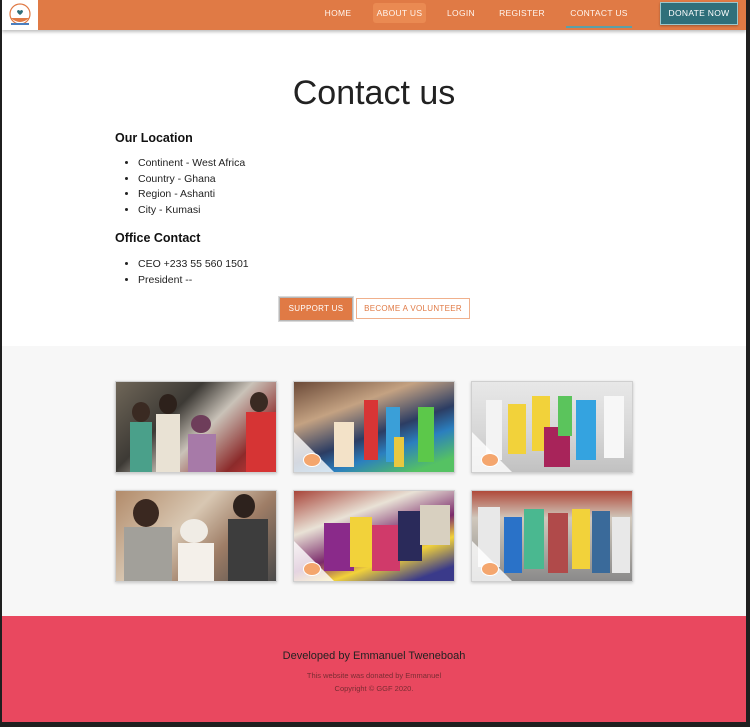 This screenshot has height=727, width=750. I want to click on become-volunteer-button: BECOME A VOLUNTEER, so click(413, 308).